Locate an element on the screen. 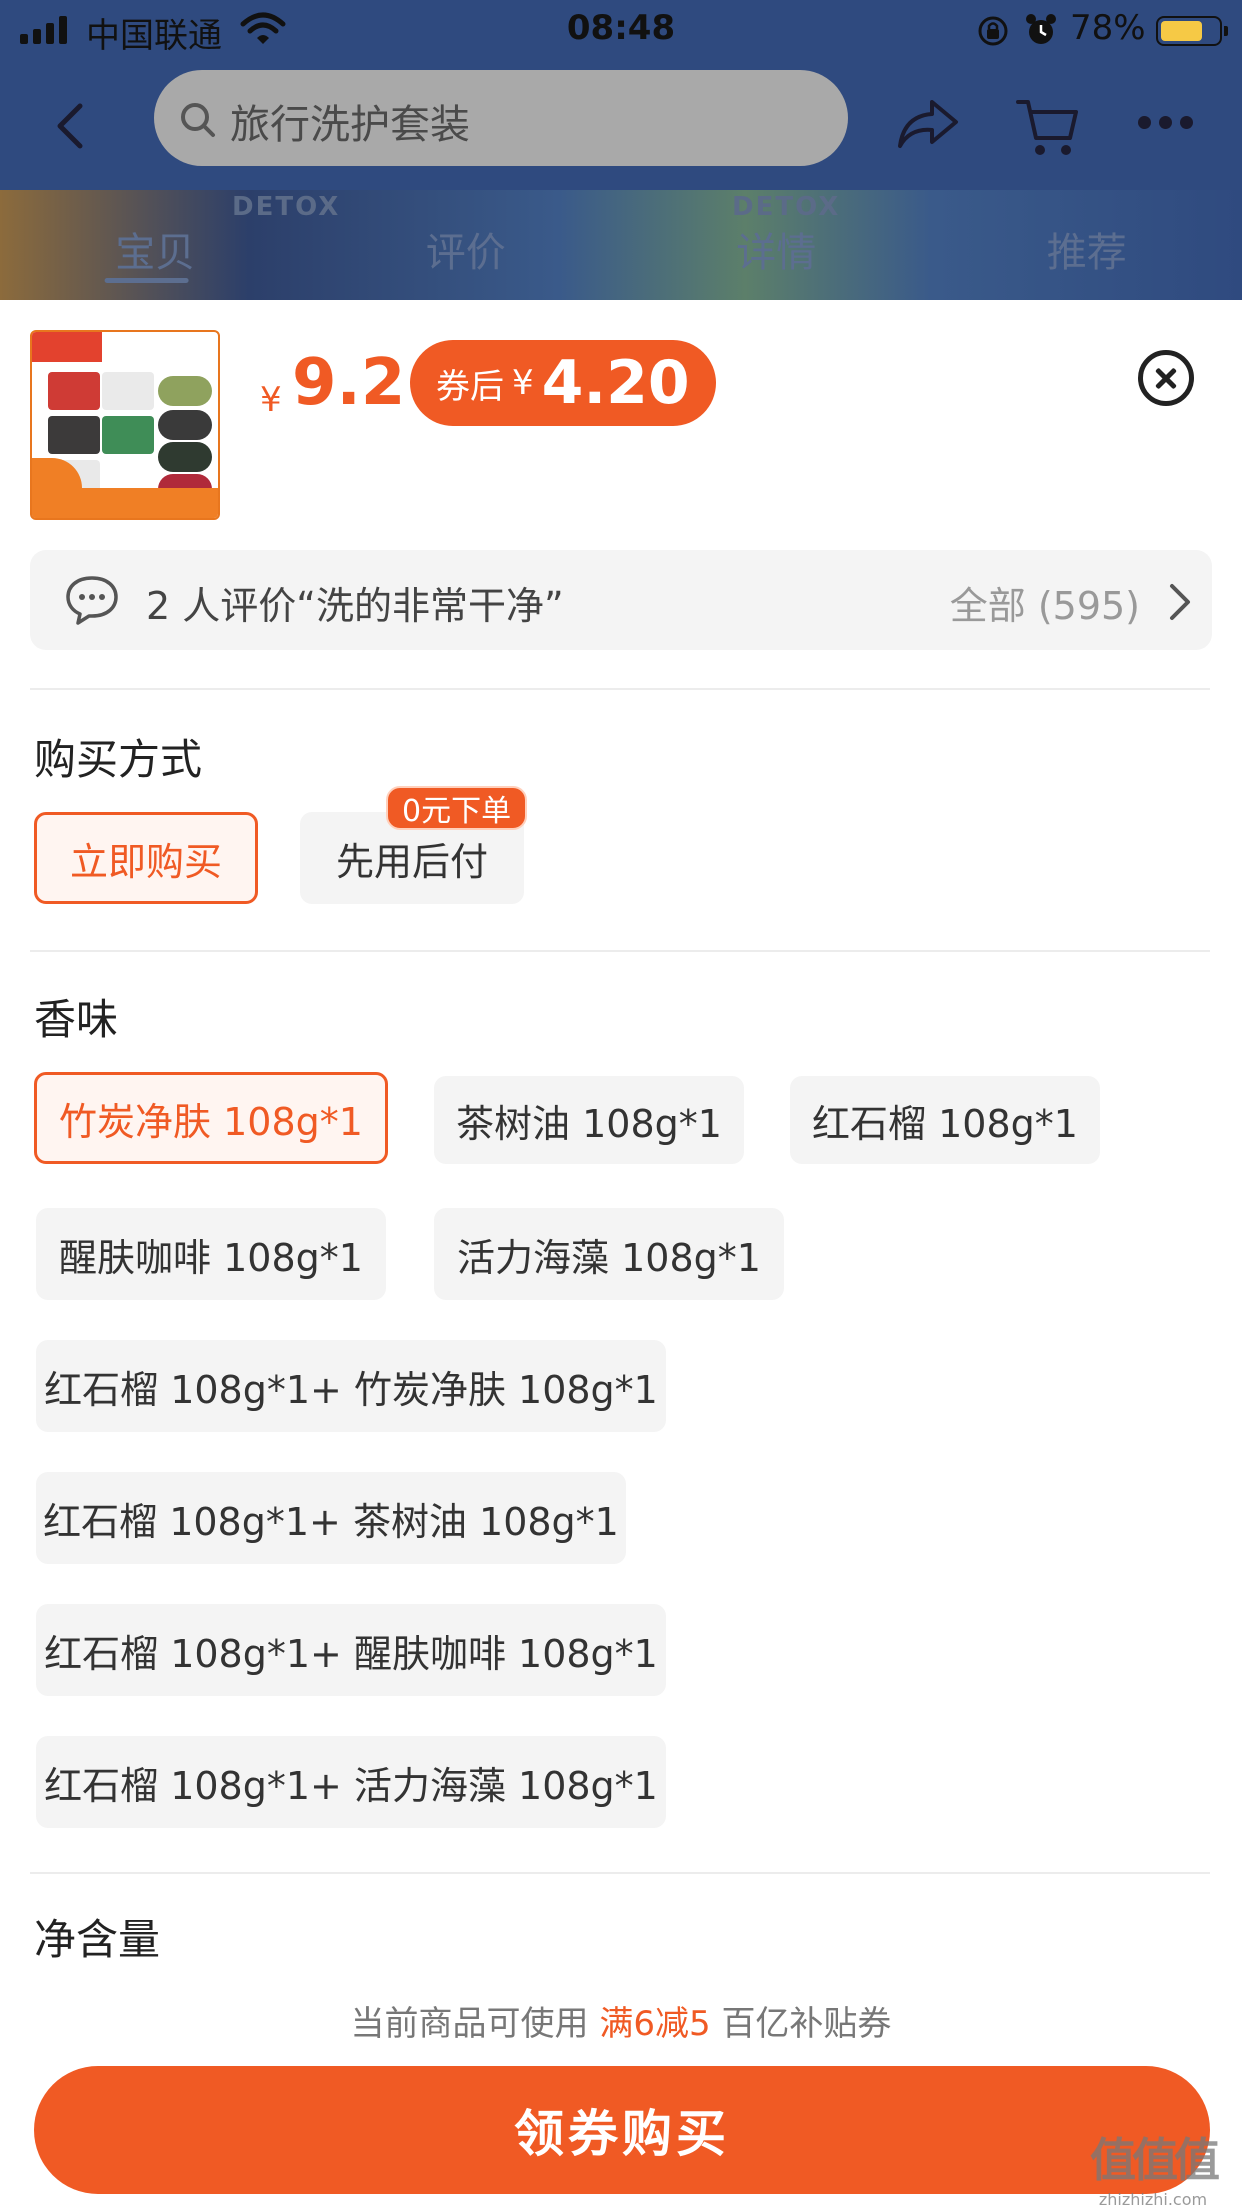 The width and height of the screenshot is (1242, 2208). coupon-hint: 当前商品可使用 满6减5 百亿补贴券 is located at coordinates (621, 2020).